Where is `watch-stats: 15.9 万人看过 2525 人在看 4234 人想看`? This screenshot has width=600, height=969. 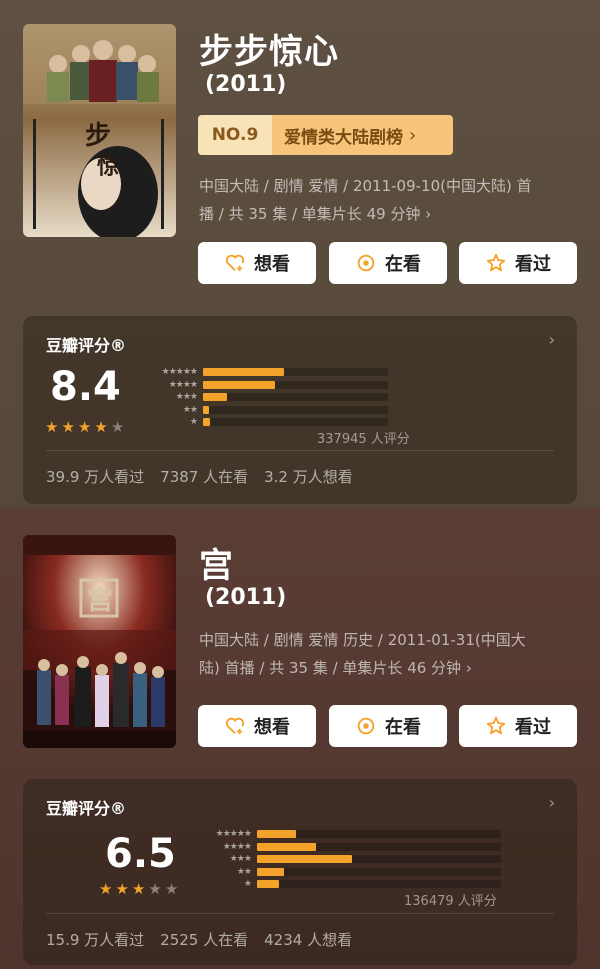 watch-stats: 15.9 万人看过 2525 人在看 4234 人想看 is located at coordinates (199, 939).